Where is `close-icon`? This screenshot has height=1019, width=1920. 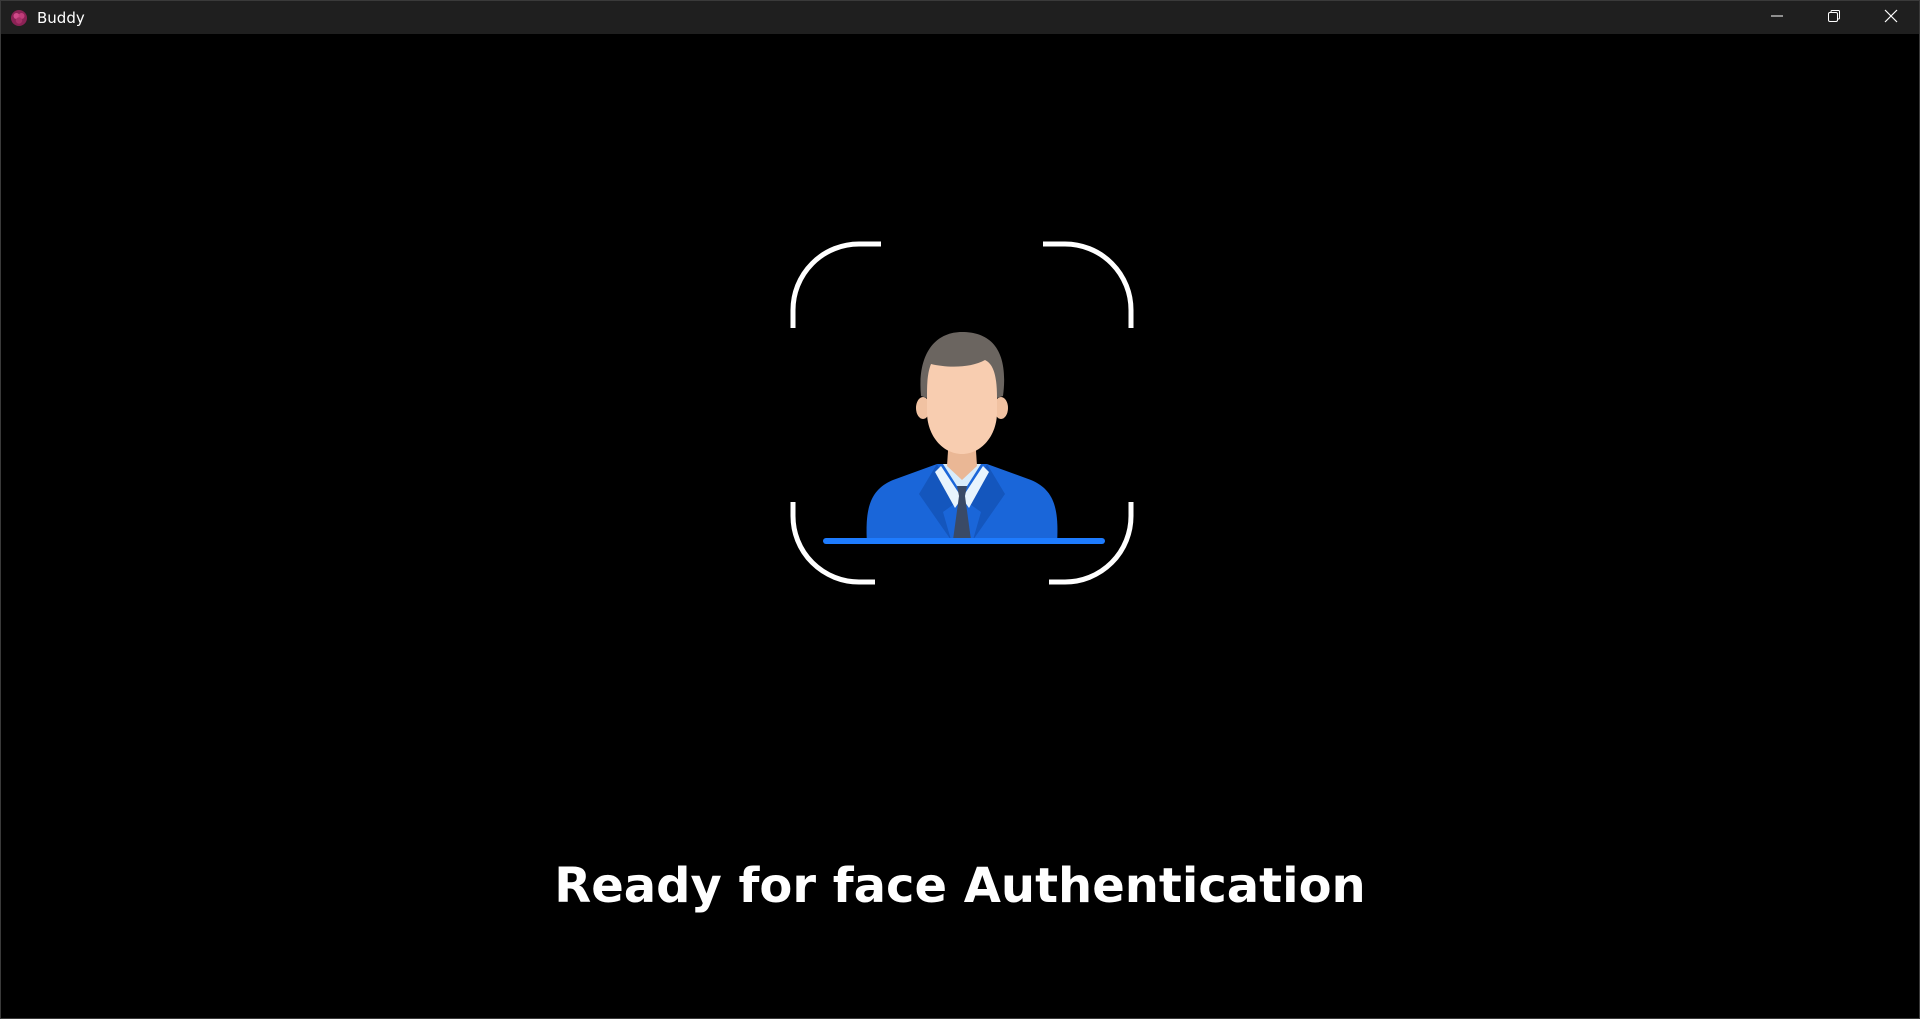
close-icon is located at coordinates (1891, 17).